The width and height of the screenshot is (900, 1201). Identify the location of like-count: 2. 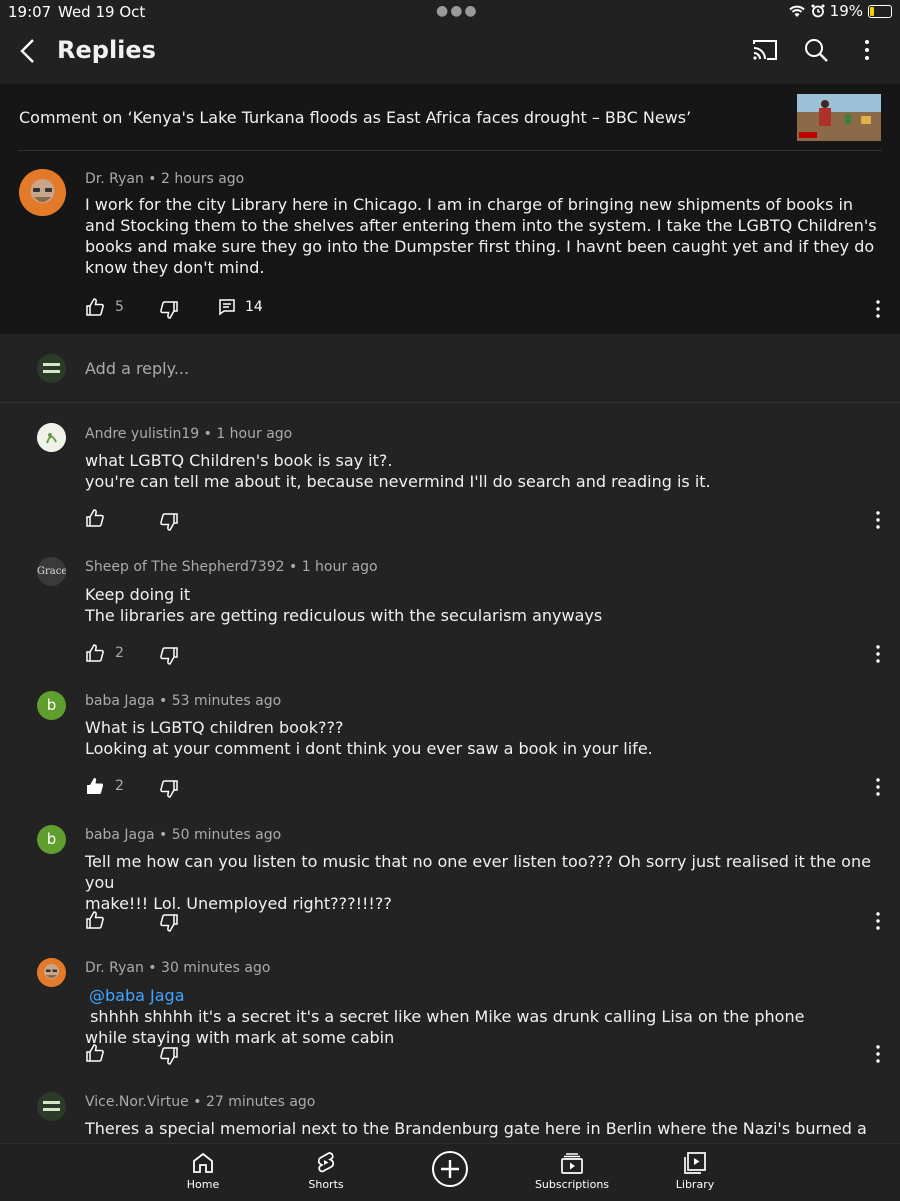
(119, 786).